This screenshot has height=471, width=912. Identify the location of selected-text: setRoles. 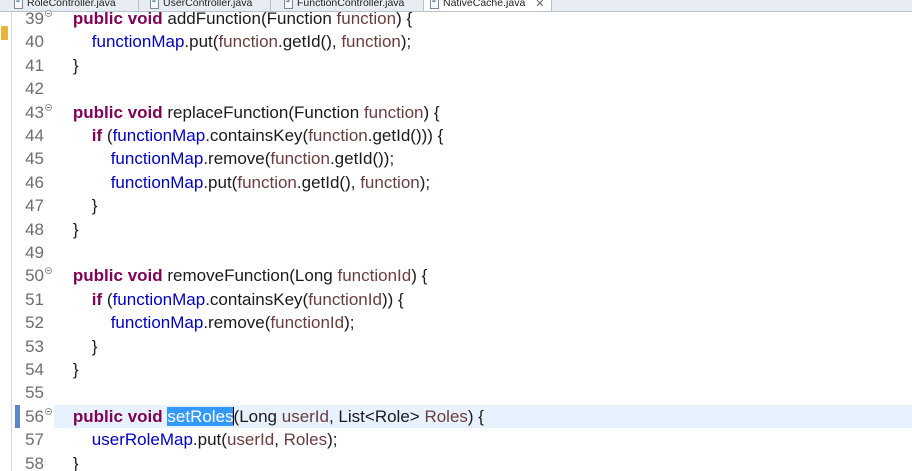
(200, 416).